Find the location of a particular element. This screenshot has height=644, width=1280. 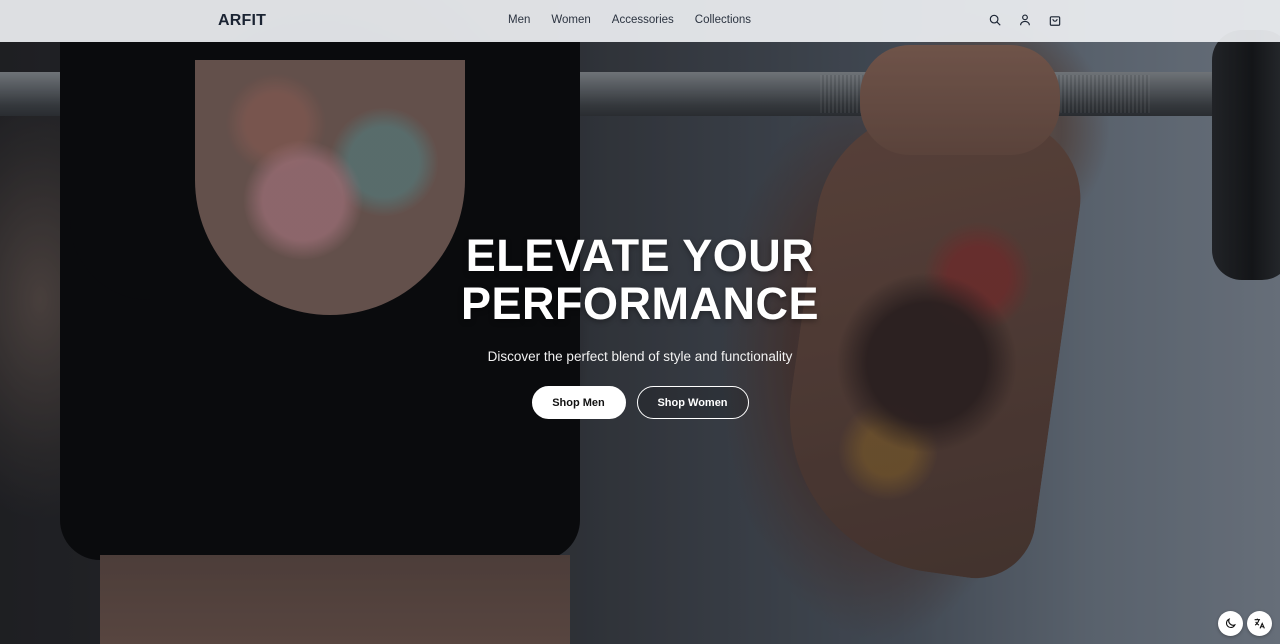

shop-men-button: Shop Men is located at coordinates (578, 402).